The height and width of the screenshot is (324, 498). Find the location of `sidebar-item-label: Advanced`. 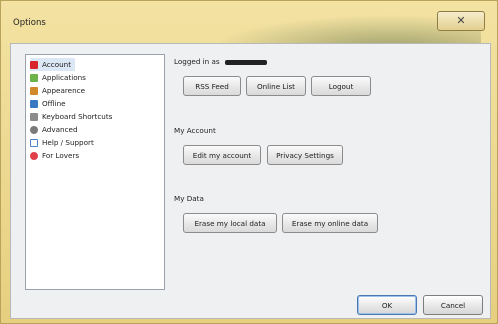

sidebar-item-label: Advanced is located at coordinates (60, 129).